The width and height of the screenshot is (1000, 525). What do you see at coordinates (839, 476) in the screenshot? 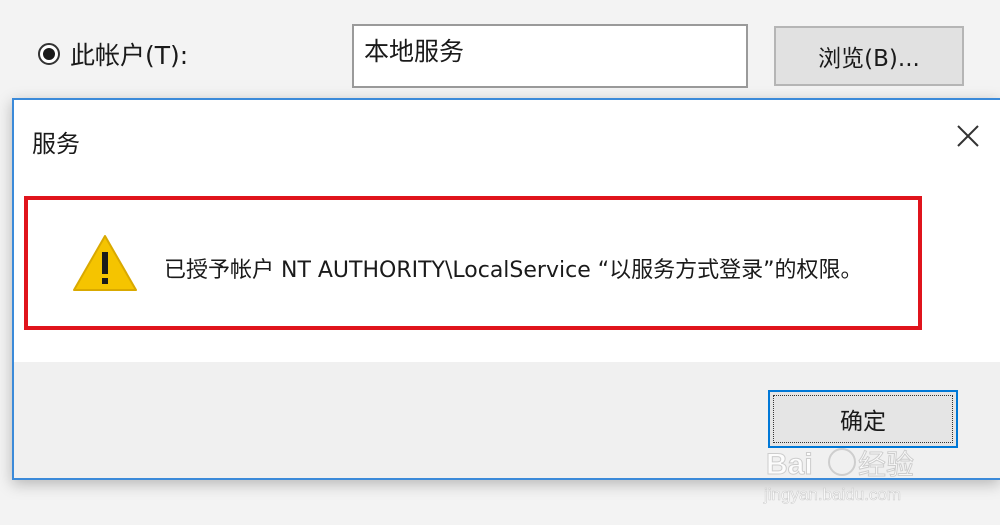
I see `baidu-logo-icon: Bai 经验 jingyan.baidu.com` at bounding box center [839, 476].